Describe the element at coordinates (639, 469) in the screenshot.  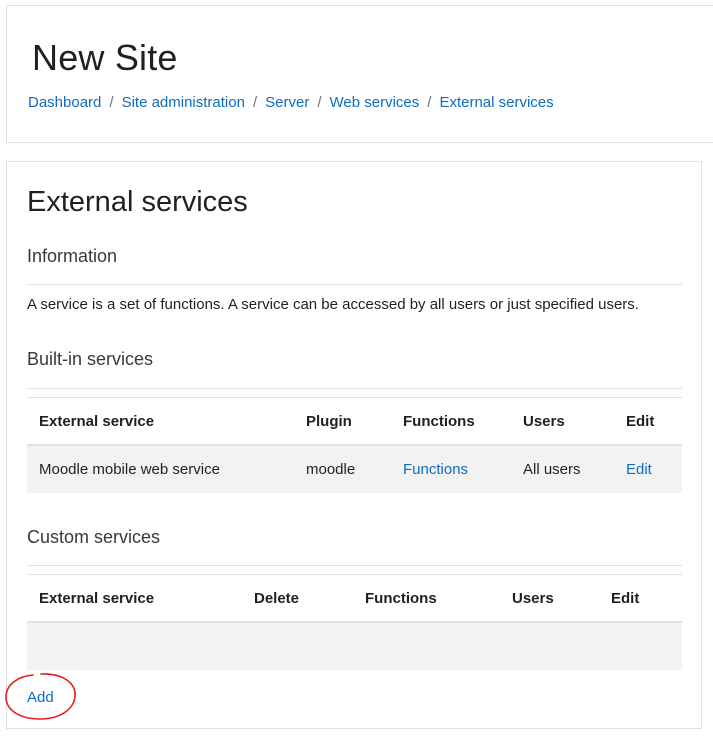
I see `edit-link: Edit` at that location.